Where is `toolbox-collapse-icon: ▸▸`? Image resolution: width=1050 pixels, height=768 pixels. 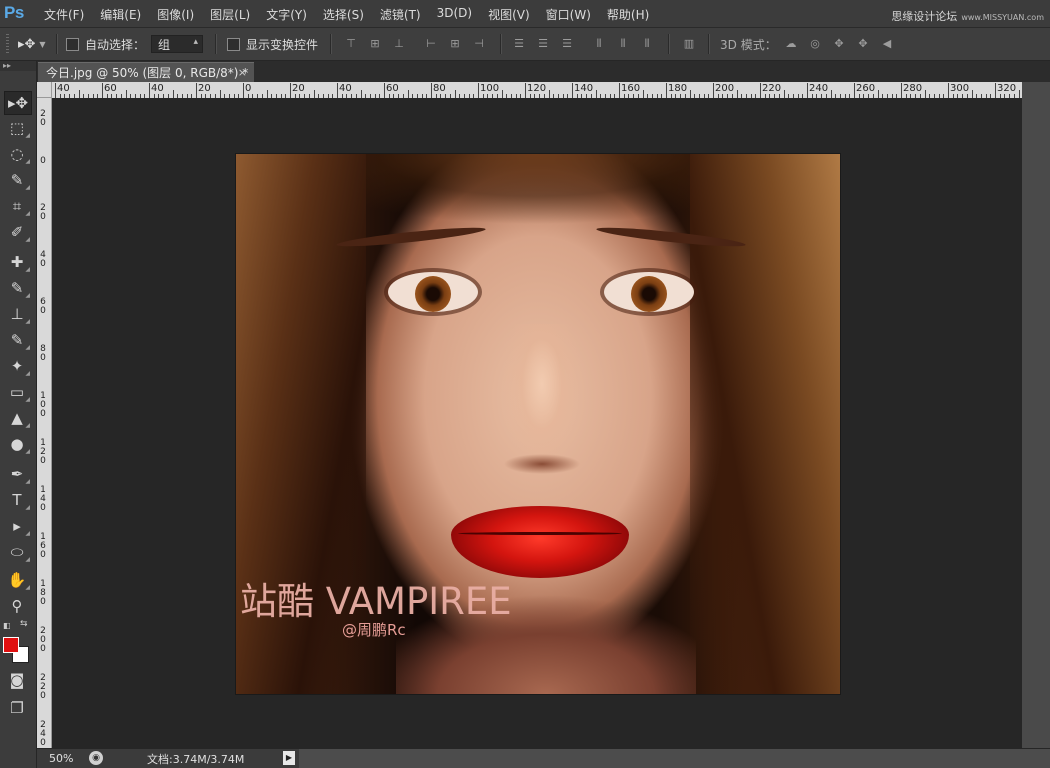 toolbox-collapse-icon: ▸▸ is located at coordinates (18, 66).